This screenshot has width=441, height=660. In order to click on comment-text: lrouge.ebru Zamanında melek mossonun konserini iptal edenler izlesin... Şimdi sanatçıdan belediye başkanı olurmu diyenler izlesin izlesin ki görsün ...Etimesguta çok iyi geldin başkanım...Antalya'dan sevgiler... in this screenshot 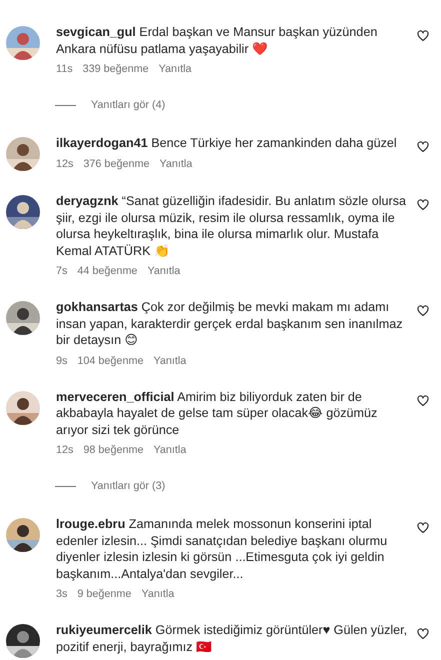, I will do `click(222, 549)`.